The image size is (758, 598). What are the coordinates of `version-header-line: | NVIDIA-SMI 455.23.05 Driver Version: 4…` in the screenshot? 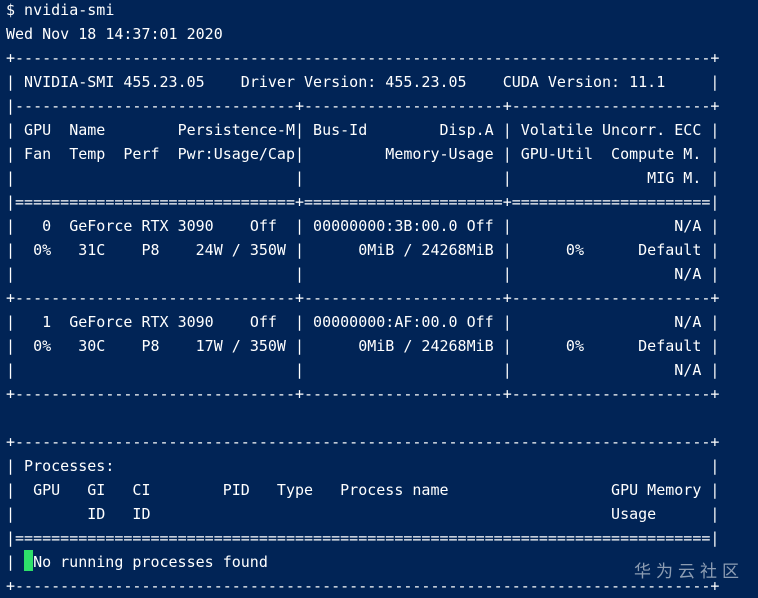 It's located at (363, 82).